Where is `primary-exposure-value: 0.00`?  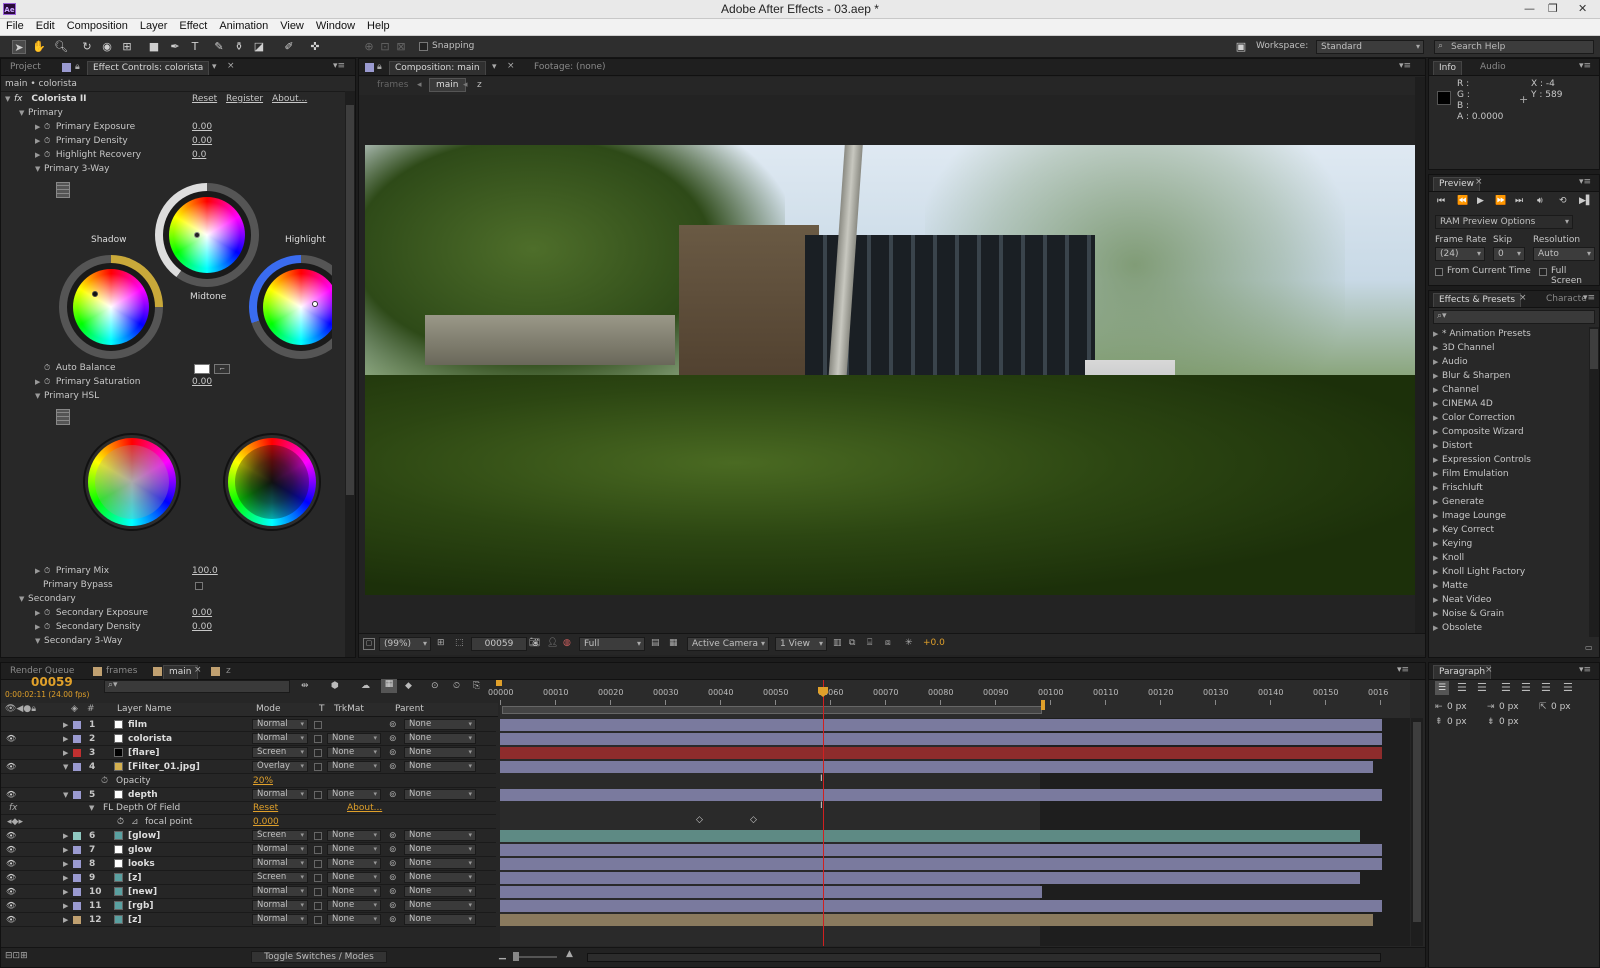
primary-exposure-value: 0.00 is located at coordinates (202, 127).